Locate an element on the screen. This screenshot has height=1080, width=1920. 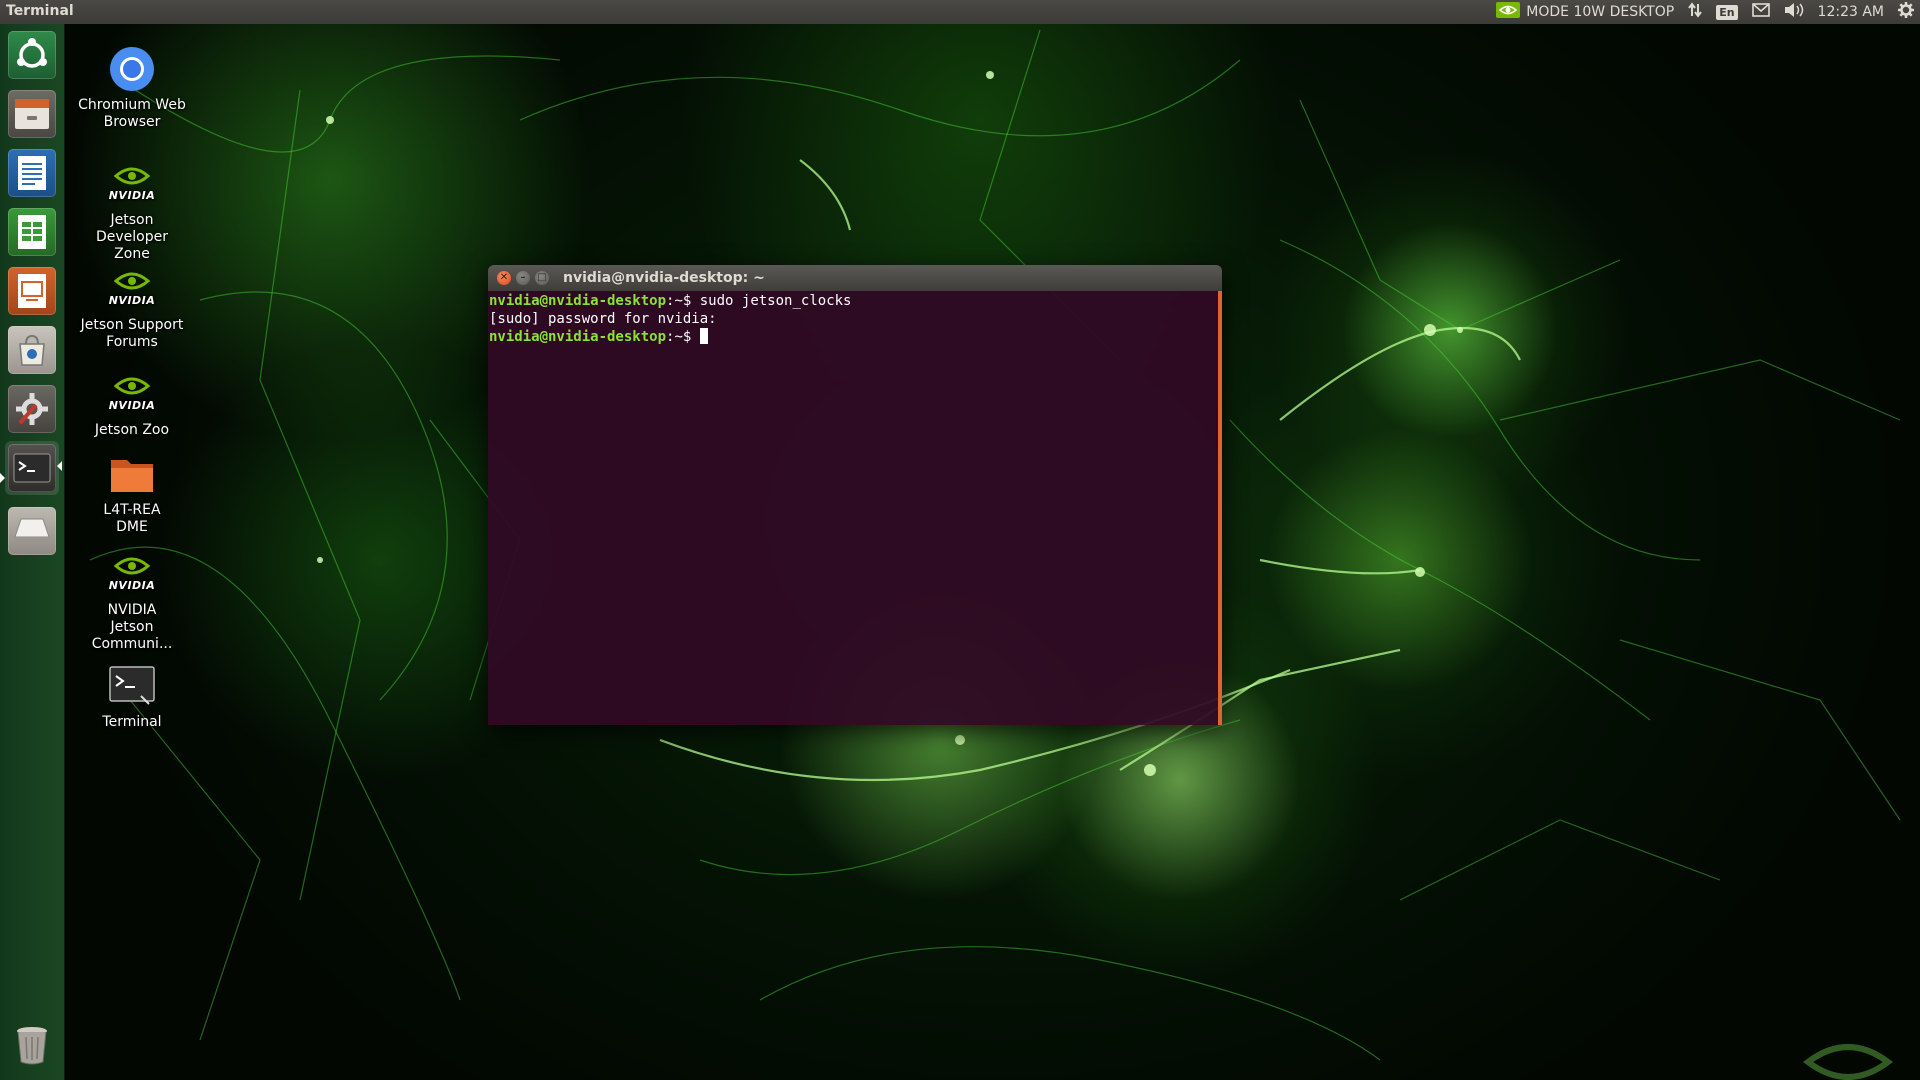
clock-indicator: 12:23 AM is located at coordinates (1851, 12).